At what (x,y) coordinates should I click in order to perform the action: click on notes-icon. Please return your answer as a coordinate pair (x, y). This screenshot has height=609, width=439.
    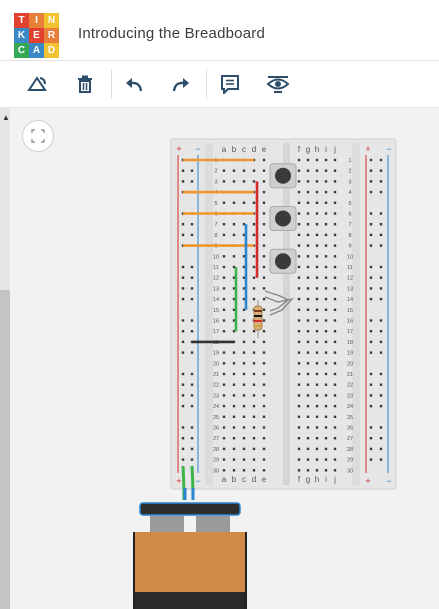
    Looking at the image, I should click on (230, 84).